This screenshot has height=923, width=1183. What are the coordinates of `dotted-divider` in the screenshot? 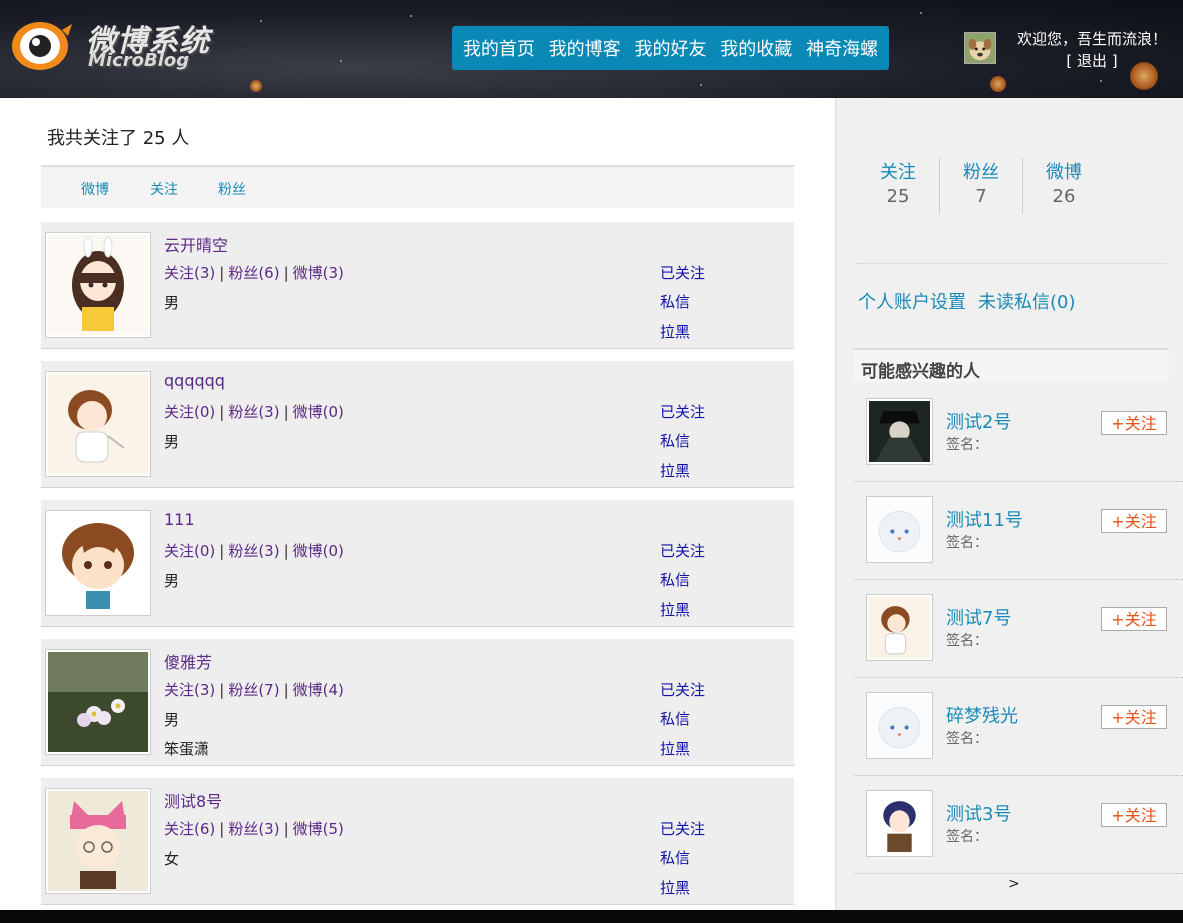 It's located at (1011, 263).